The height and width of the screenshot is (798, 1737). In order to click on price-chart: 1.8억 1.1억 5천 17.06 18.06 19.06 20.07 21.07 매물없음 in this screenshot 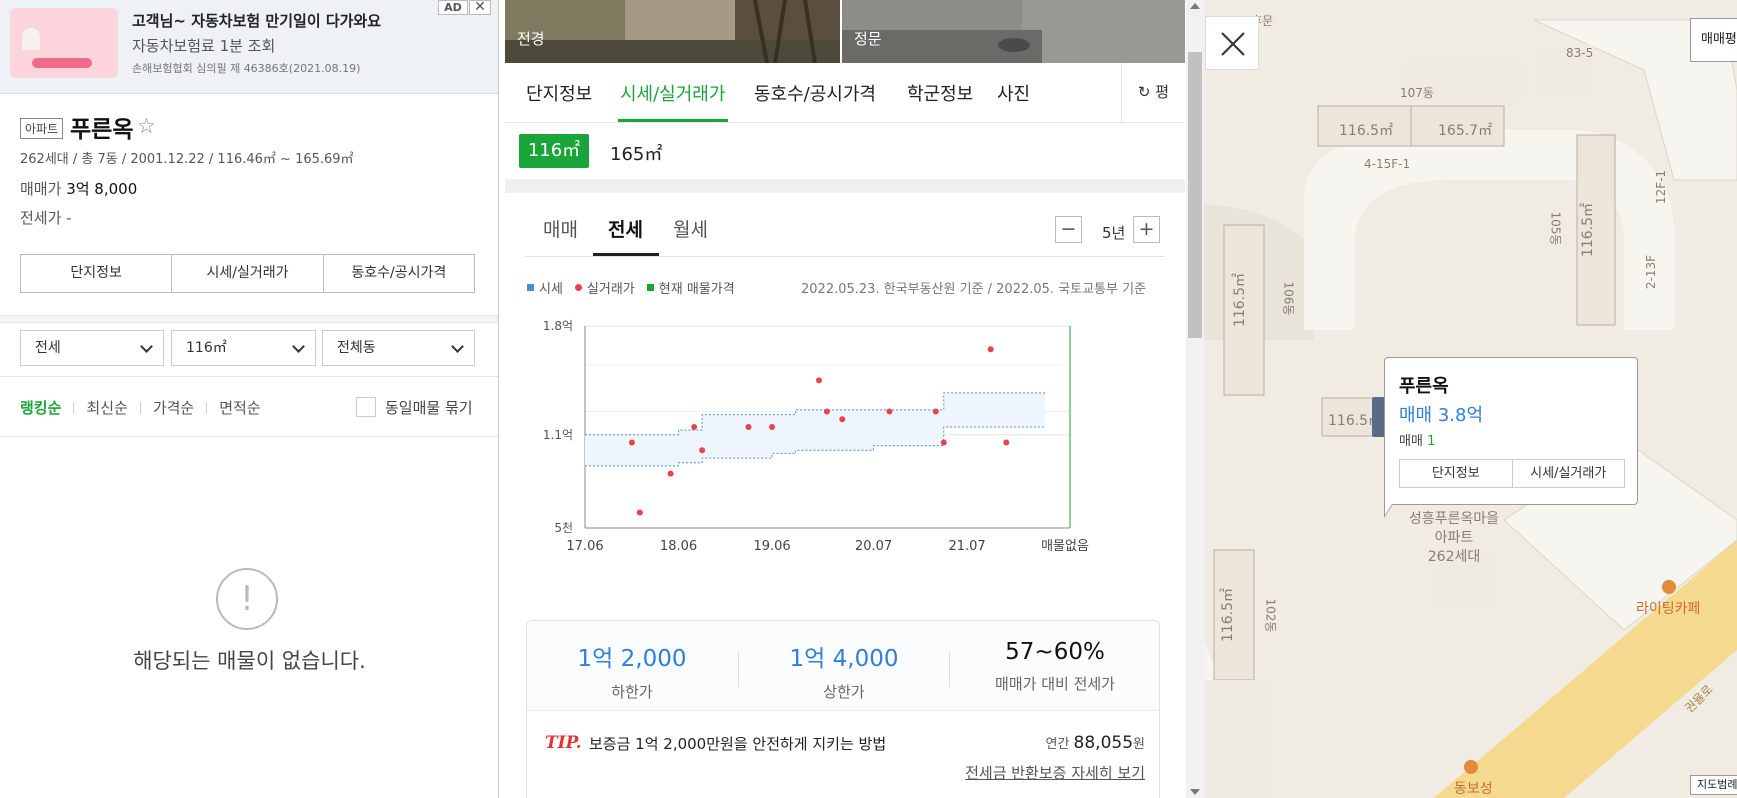, I will do `click(845, 445)`.